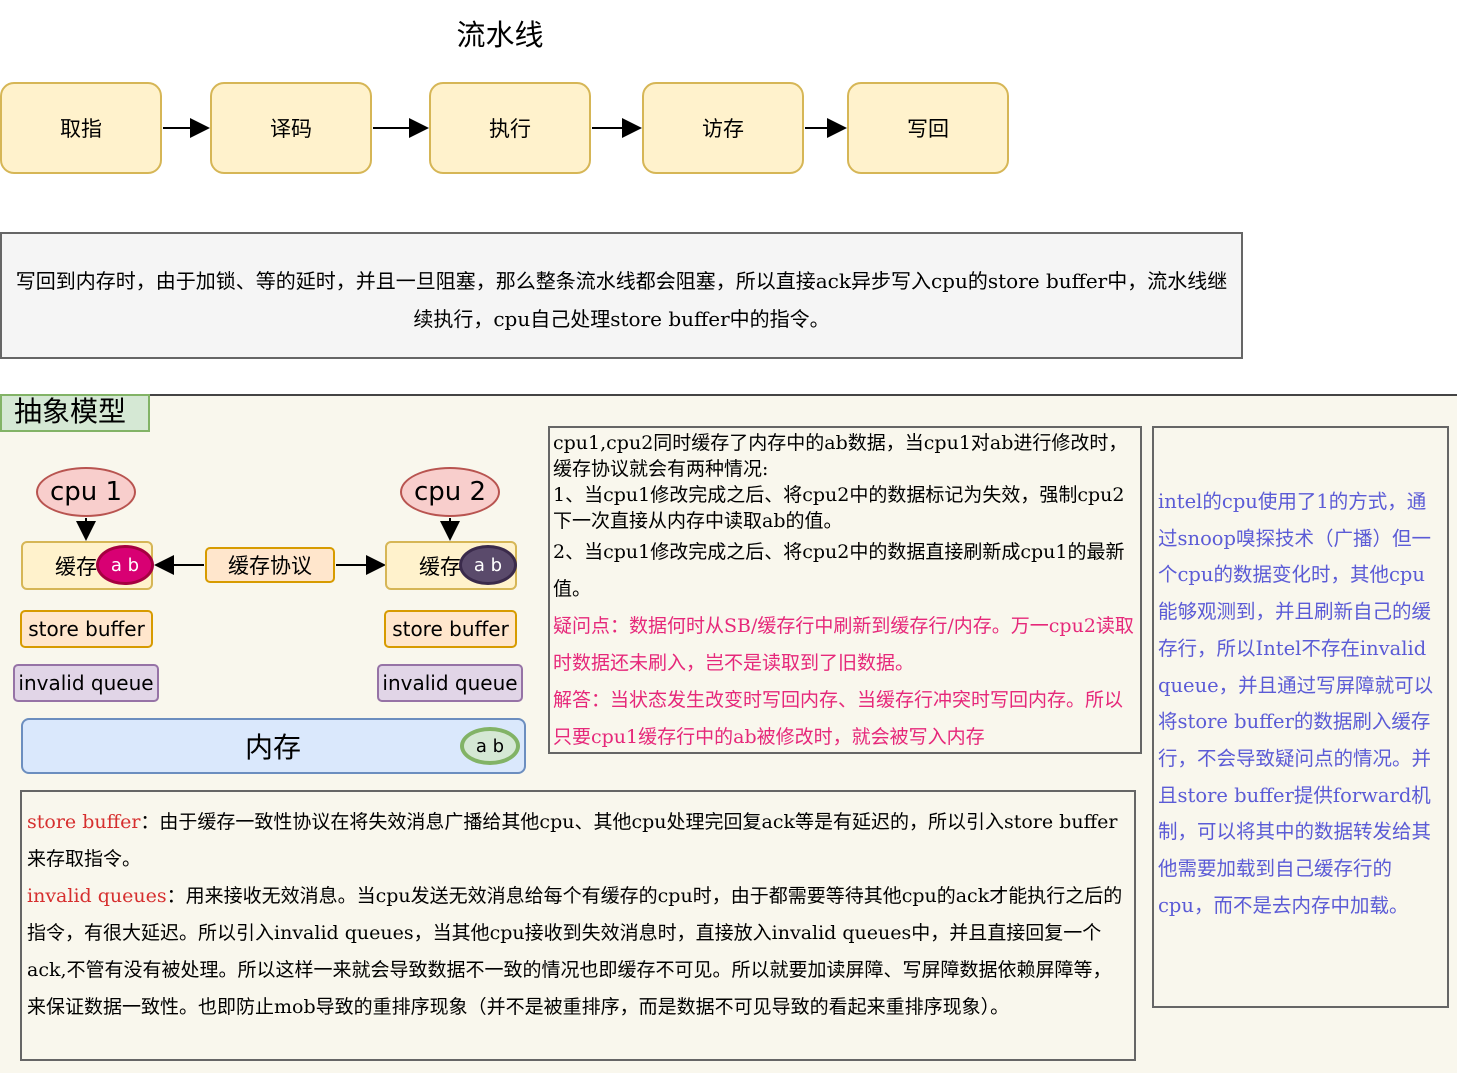 The image size is (1457, 1073). Describe the element at coordinates (86, 683) in the screenshot. I see `cpu1-invalid-queue: invalid queue` at that location.